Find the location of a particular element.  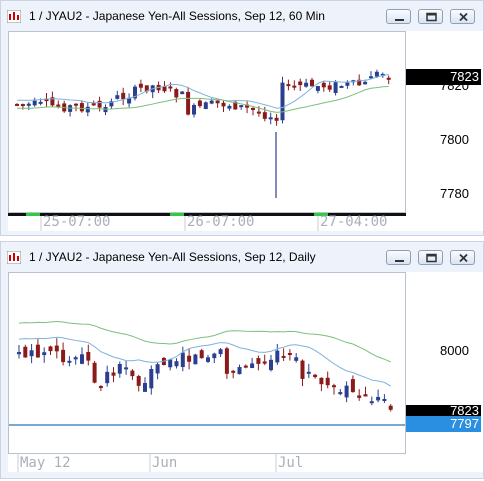

daily-time-axis: May 12 Jun Jul is located at coordinates (207, 463).